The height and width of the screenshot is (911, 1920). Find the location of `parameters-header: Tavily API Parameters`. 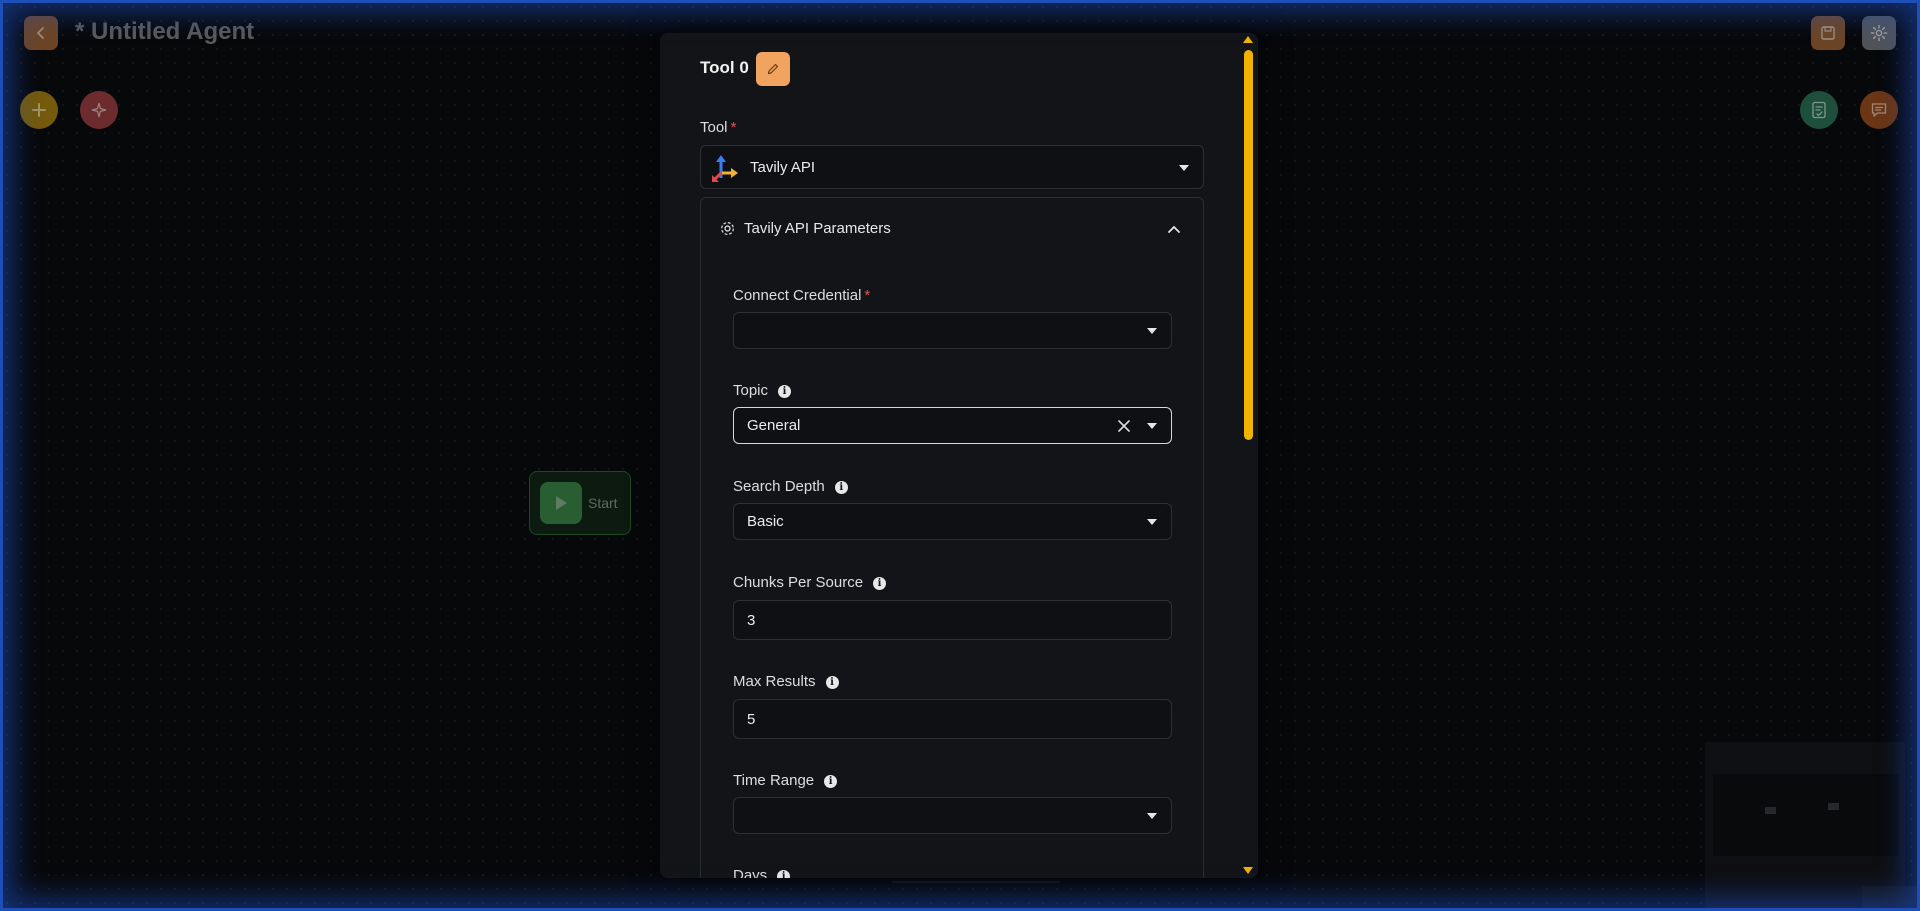

parameters-header: Tavily API Parameters is located at coordinates (805, 228).